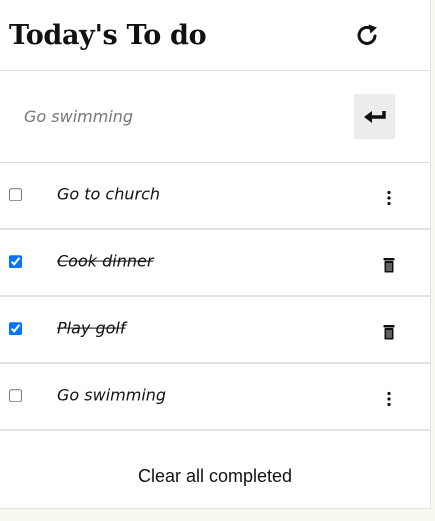 The image size is (435, 521). I want to click on todo-item: Play golf, so click(215, 330).